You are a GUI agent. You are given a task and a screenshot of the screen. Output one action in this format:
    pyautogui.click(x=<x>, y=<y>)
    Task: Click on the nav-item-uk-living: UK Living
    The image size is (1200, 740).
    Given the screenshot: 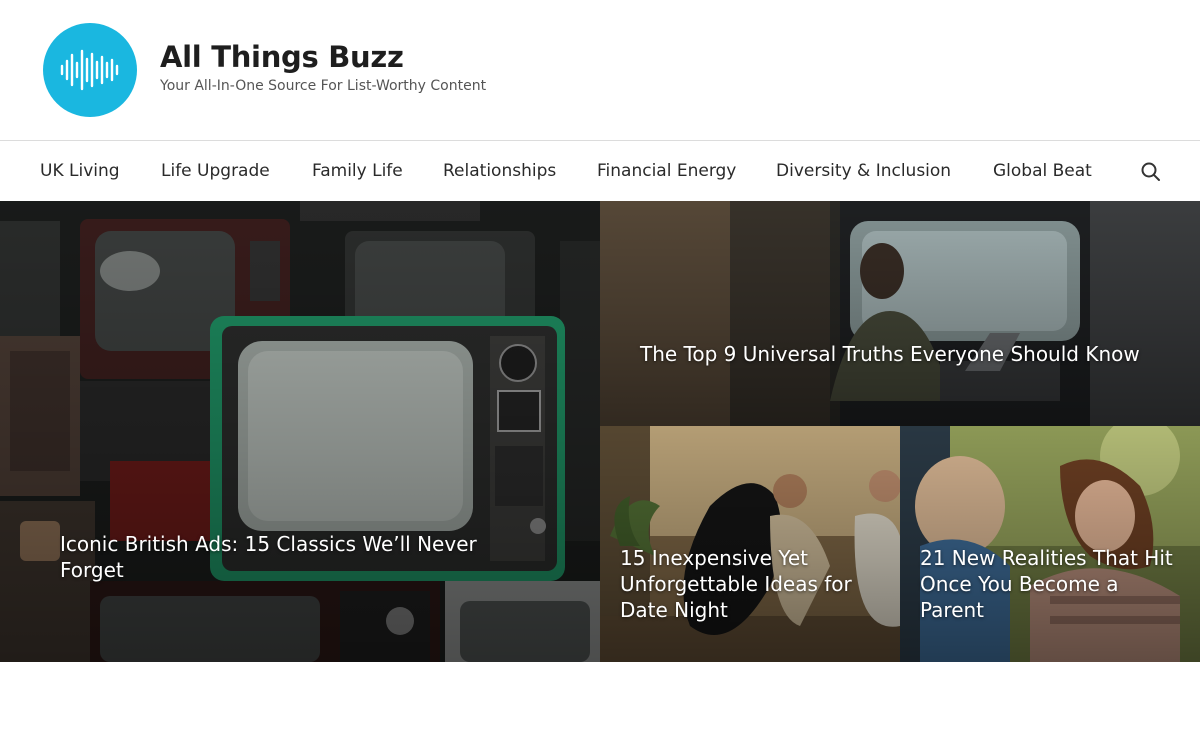 What is the action you would take?
    pyautogui.click(x=80, y=171)
    